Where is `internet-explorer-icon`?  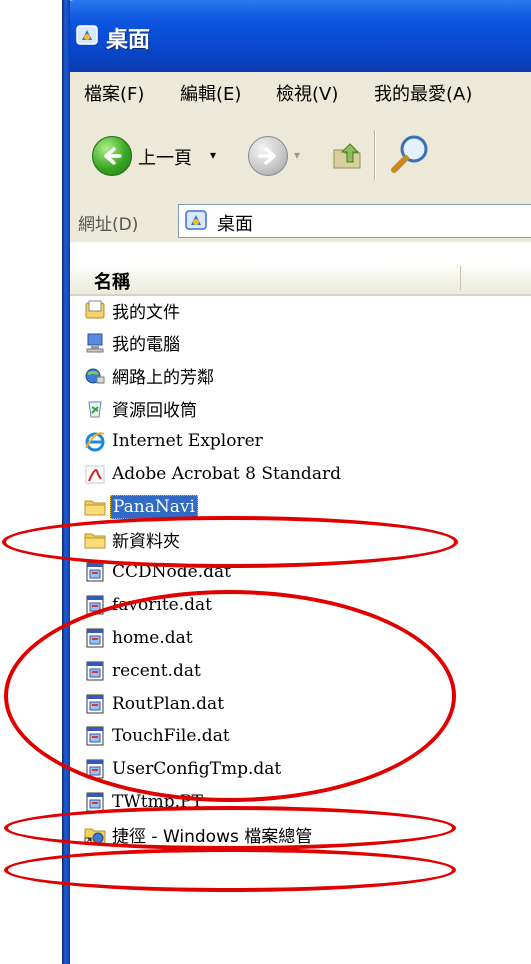 internet-explorer-icon is located at coordinates (95, 441).